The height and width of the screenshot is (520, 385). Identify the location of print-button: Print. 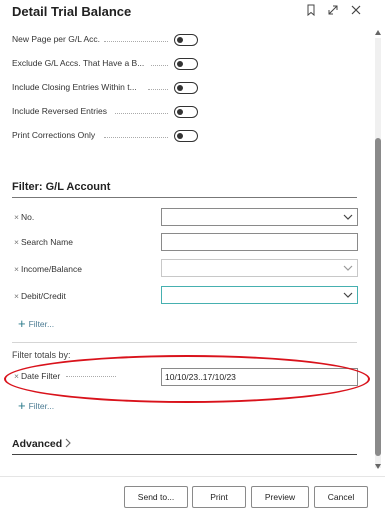
(219, 497).